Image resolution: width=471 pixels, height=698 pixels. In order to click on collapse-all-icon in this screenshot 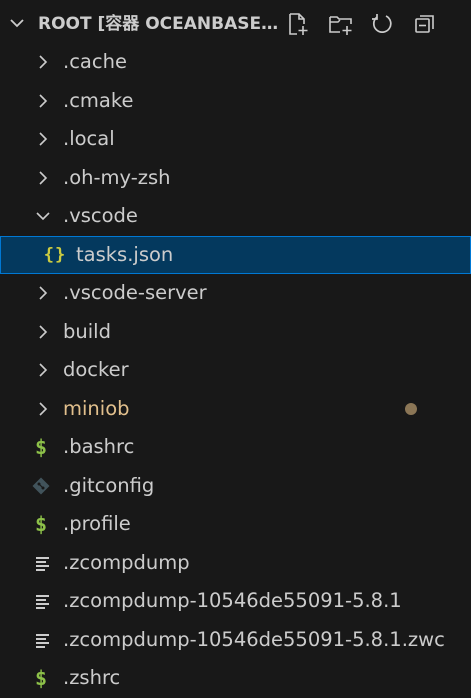, I will do `click(424, 24)`.